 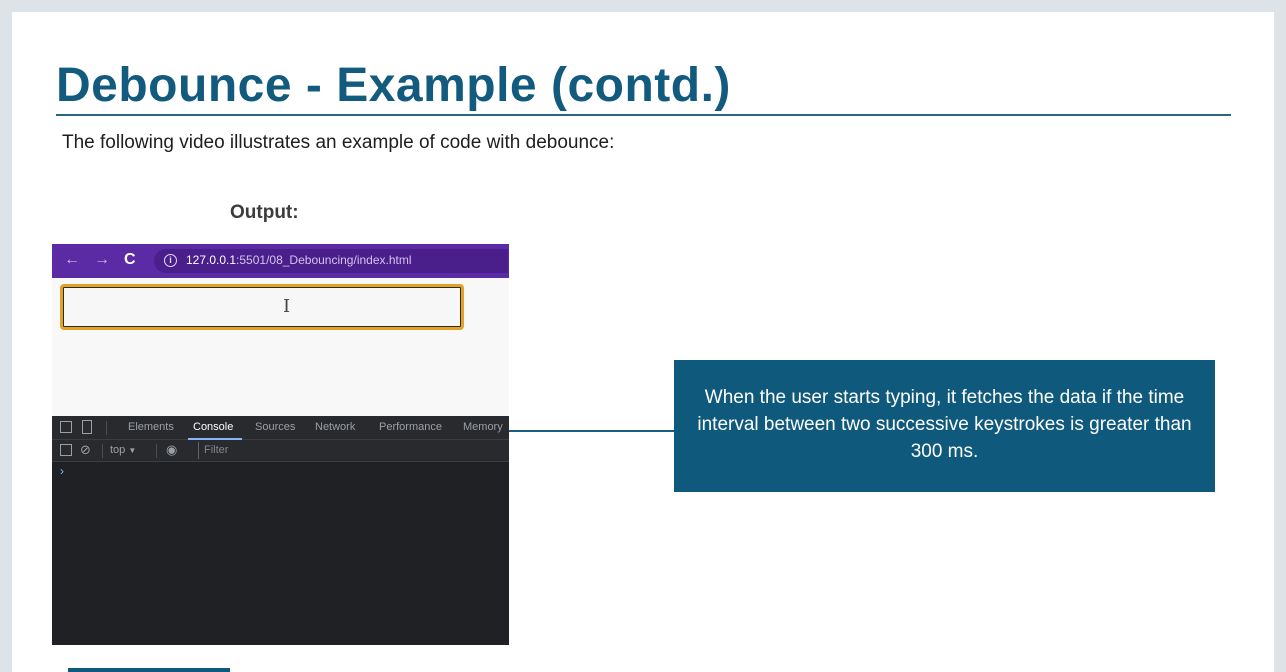 I want to click on url-text: 127.0.0.1:5501/08_Debouncing/index.html, so click(x=299, y=260).